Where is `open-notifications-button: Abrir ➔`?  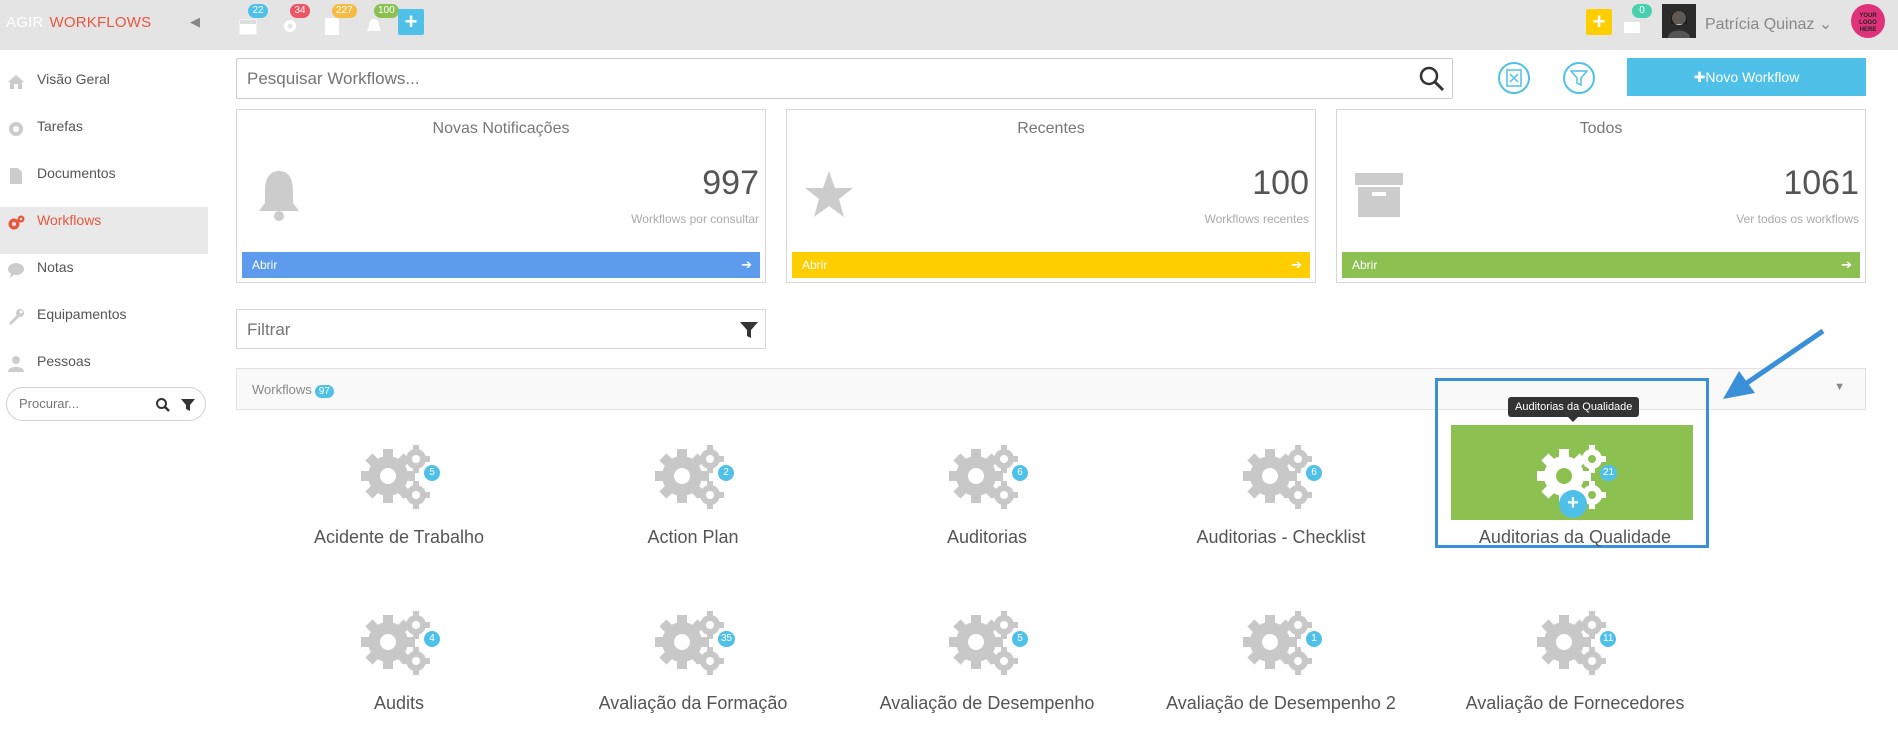 open-notifications-button: Abrir ➔ is located at coordinates (501, 265).